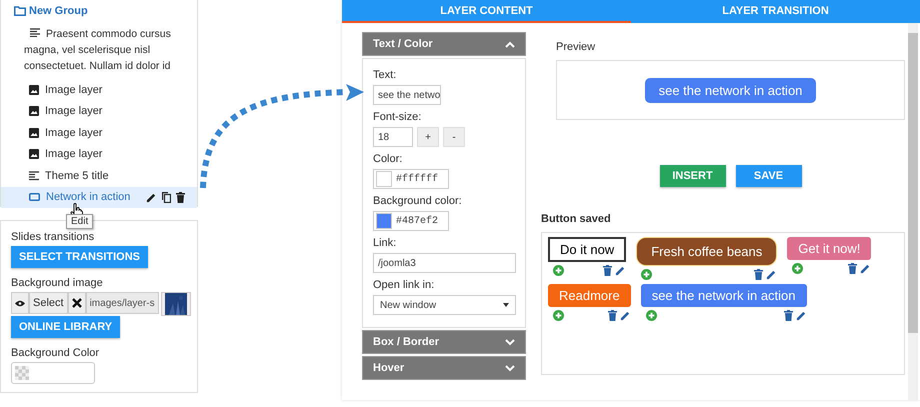 This screenshot has height=407, width=920. What do you see at coordinates (35, 32) in the screenshot?
I see `text-lines-icon` at bounding box center [35, 32].